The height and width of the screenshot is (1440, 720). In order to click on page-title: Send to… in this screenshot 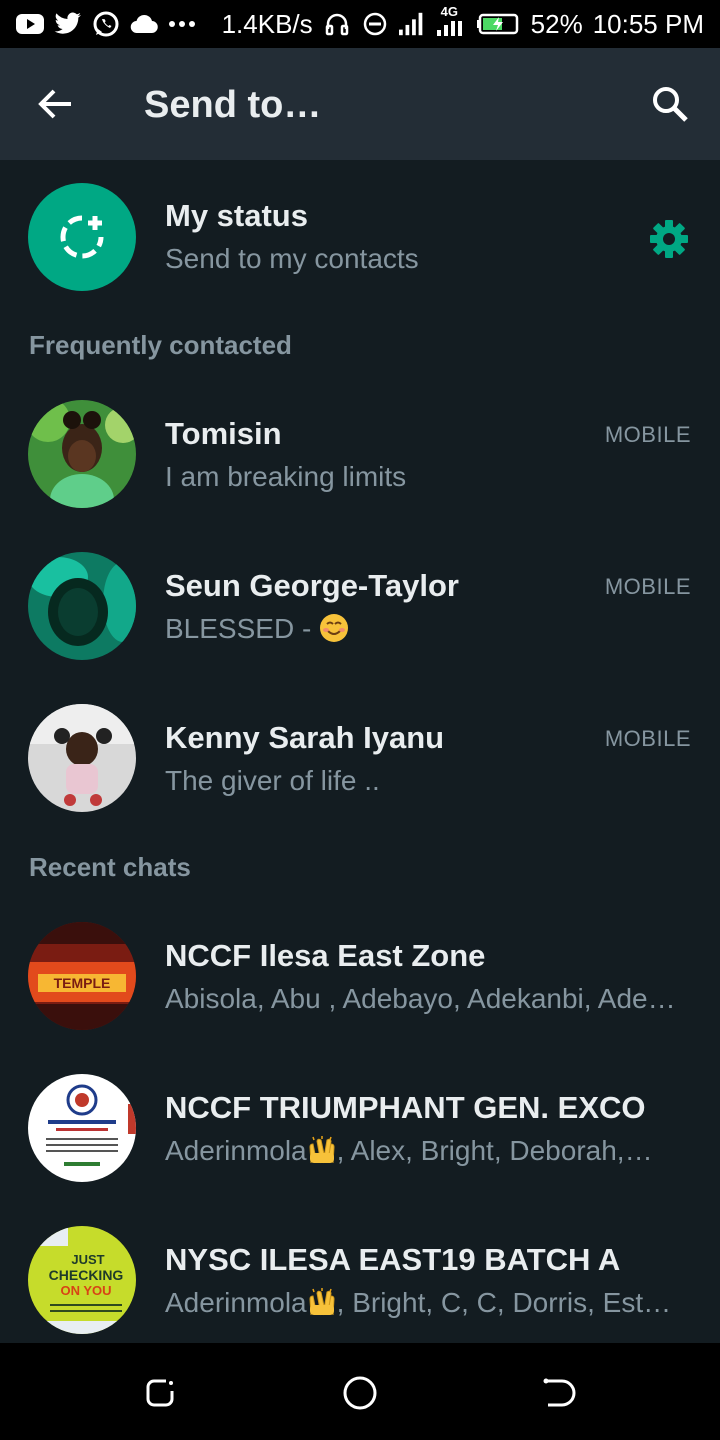, I will do `click(233, 105)`.